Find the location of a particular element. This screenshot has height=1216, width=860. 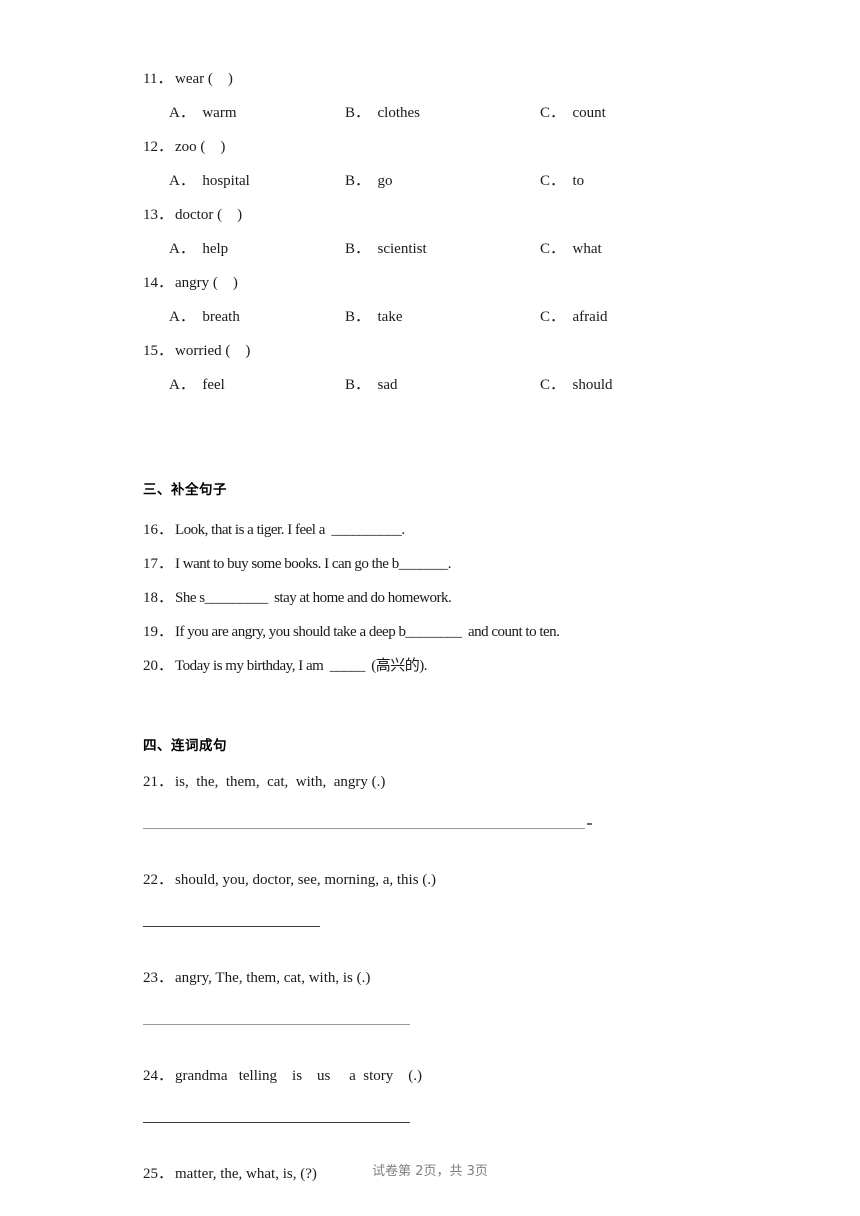

section-heading-four: 四、连词成句 is located at coordinates (185, 746).